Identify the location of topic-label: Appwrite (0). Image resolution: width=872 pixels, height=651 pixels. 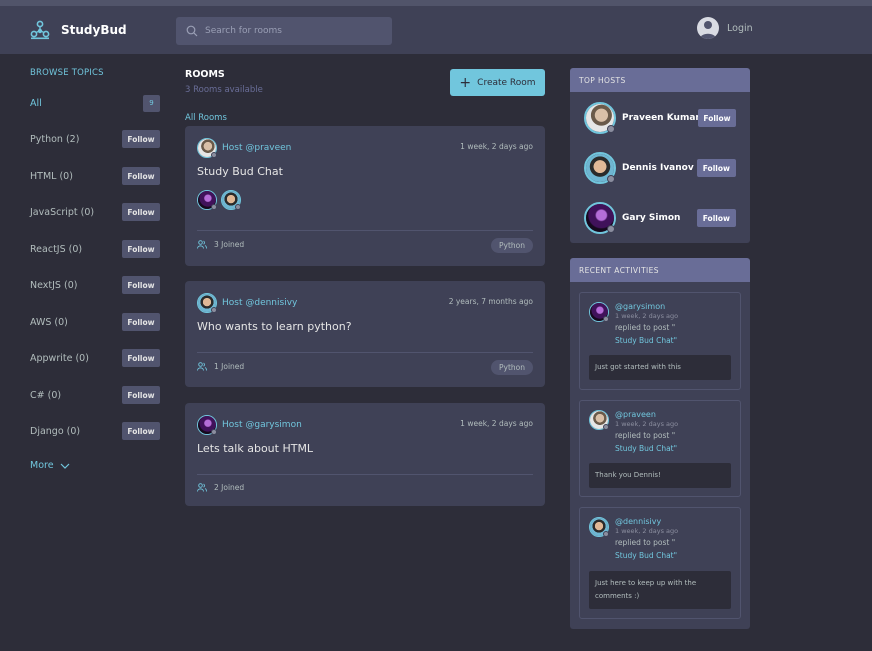
(59, 358).